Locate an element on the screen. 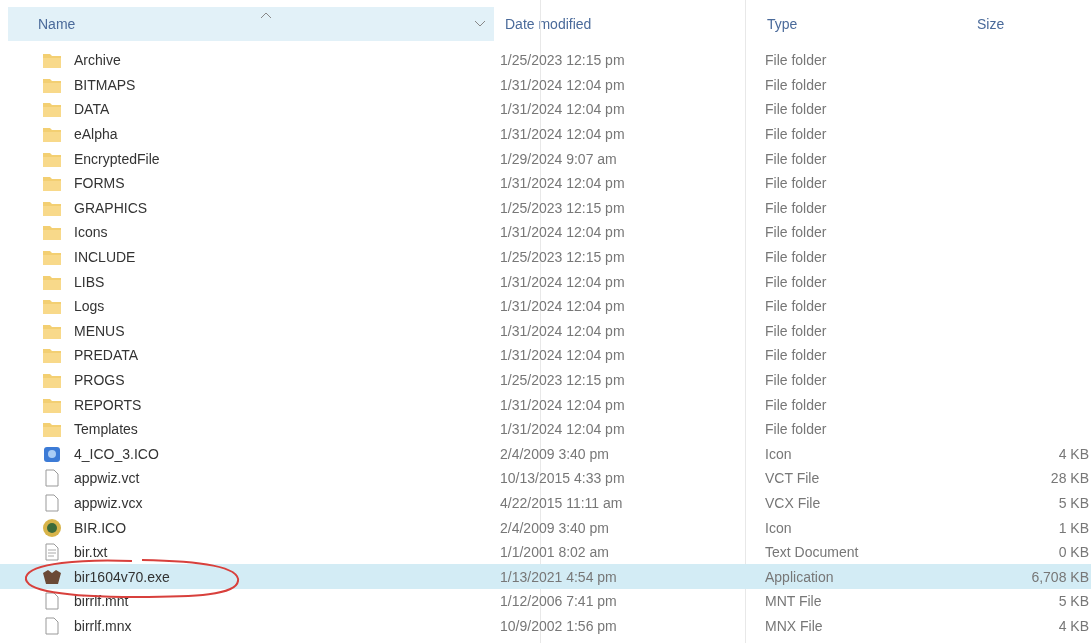  date-modified: 10/9/2002 1:56 pm is located at coordinates (559, 625).